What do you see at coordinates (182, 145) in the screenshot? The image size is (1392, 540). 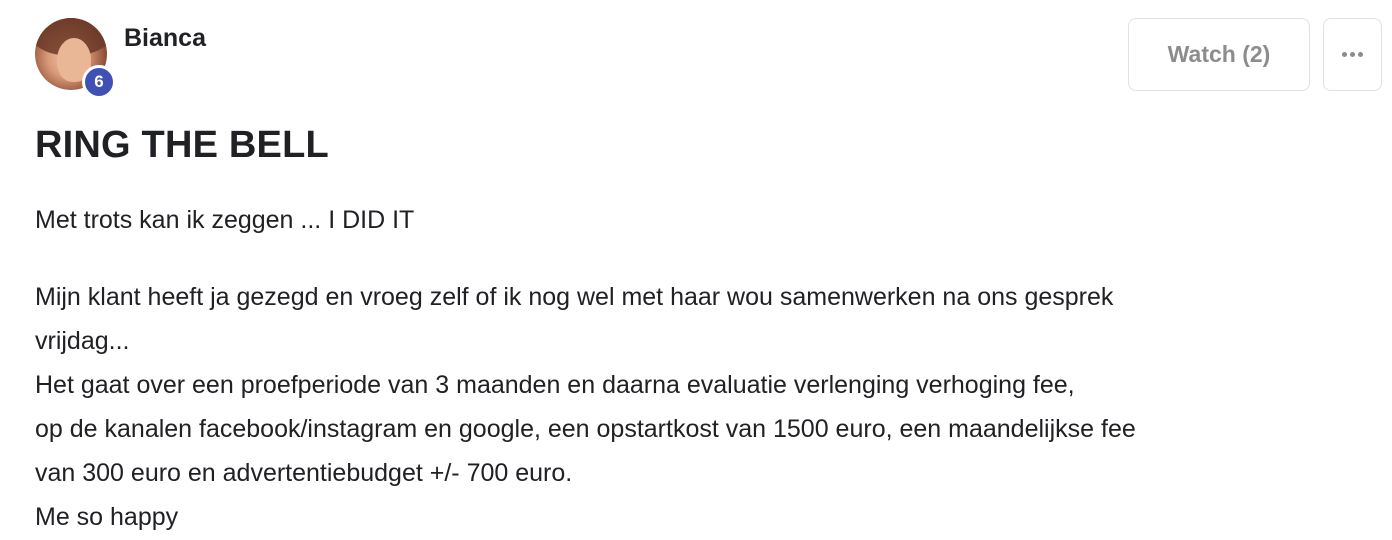 I see `post-title: RING THE BELL` at bounding box center [182, 145].